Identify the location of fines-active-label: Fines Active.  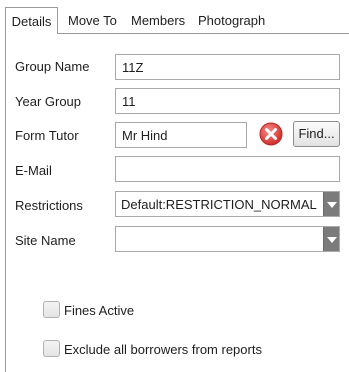
(99, 310).